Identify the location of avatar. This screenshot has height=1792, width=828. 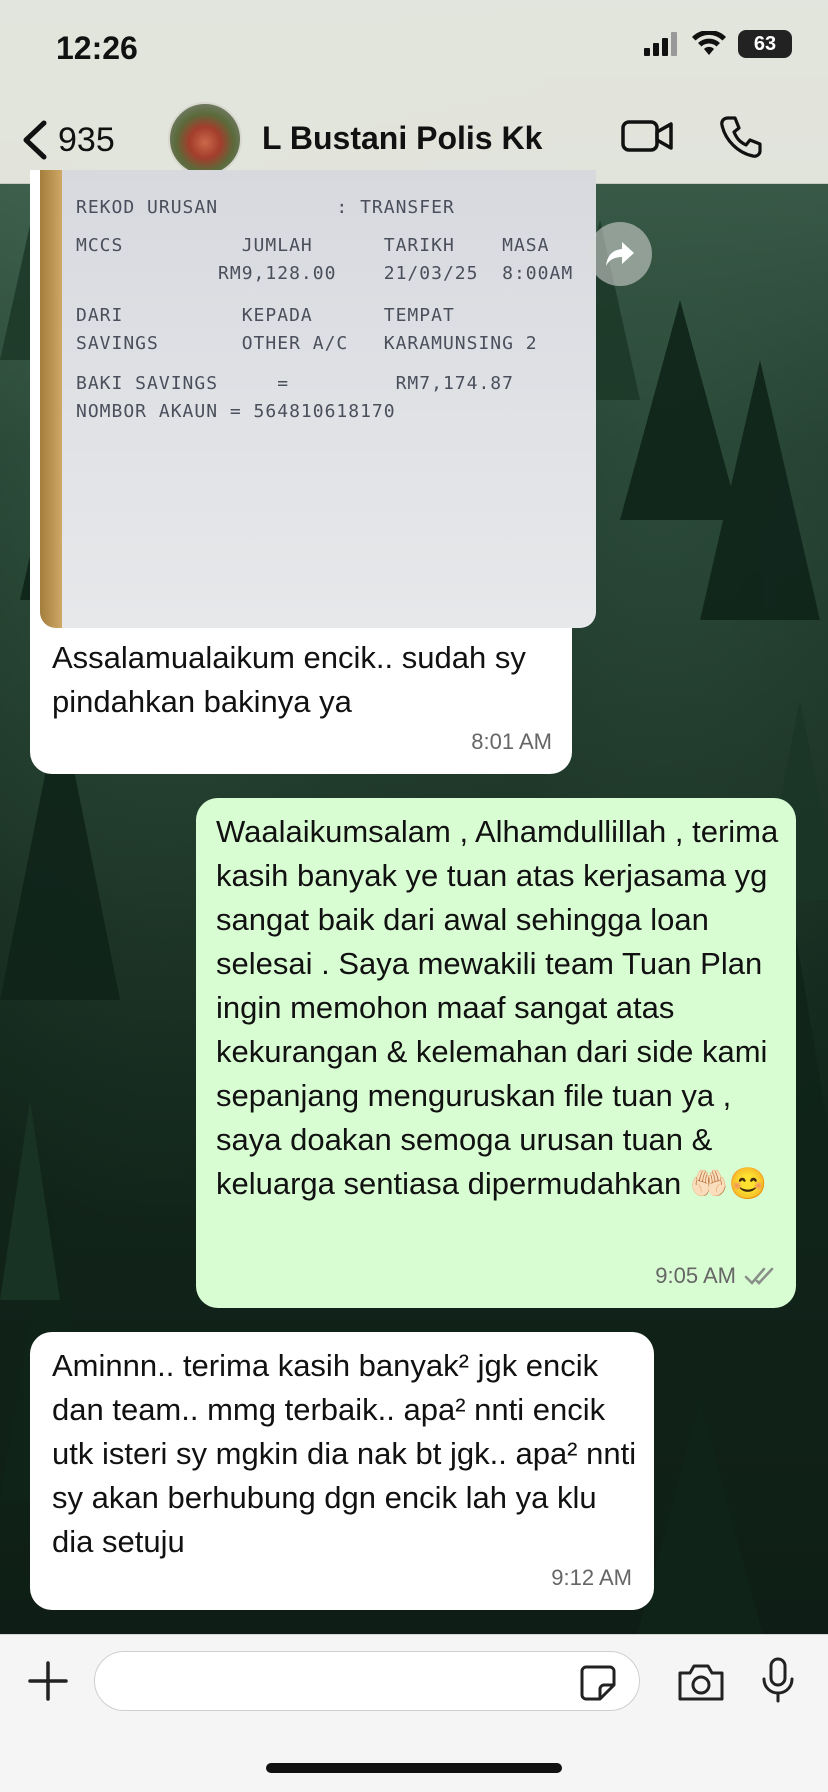
(205, 139).